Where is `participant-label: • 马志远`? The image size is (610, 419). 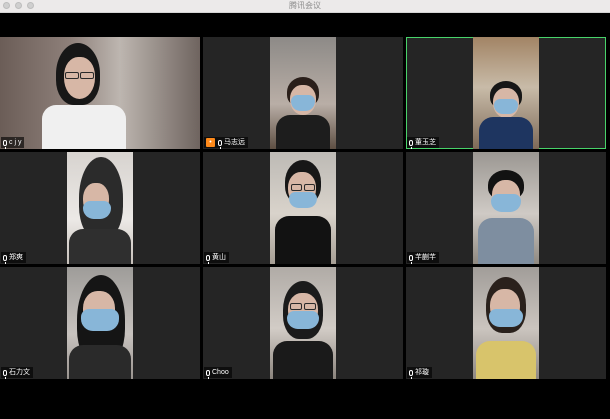 participant-label: • 马志远 is located at coordinates (226, 143).